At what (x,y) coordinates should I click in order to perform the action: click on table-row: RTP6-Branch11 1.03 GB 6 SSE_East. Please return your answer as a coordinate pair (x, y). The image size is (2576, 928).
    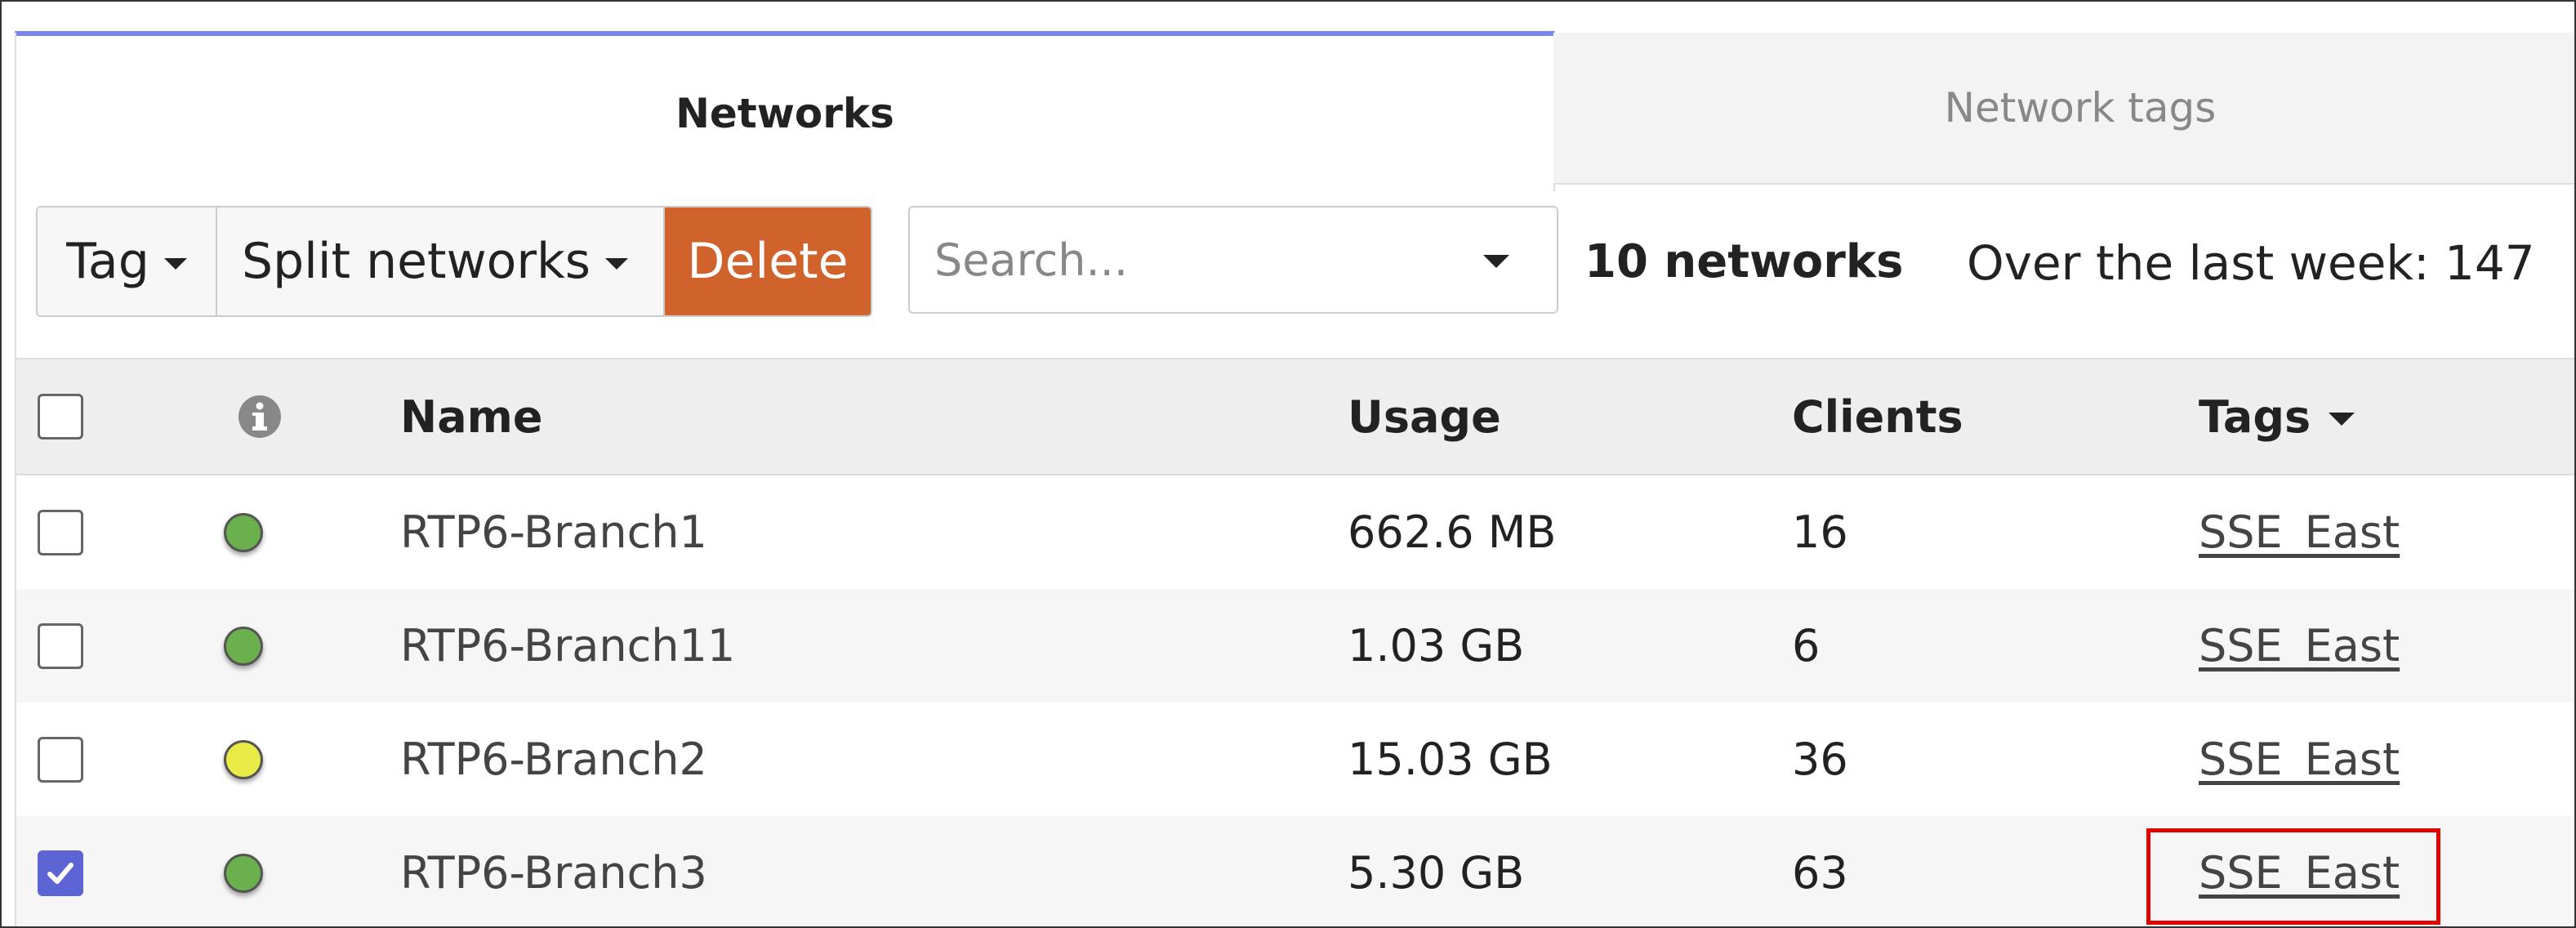
    Looking at the image, I should click on (1295, 646).